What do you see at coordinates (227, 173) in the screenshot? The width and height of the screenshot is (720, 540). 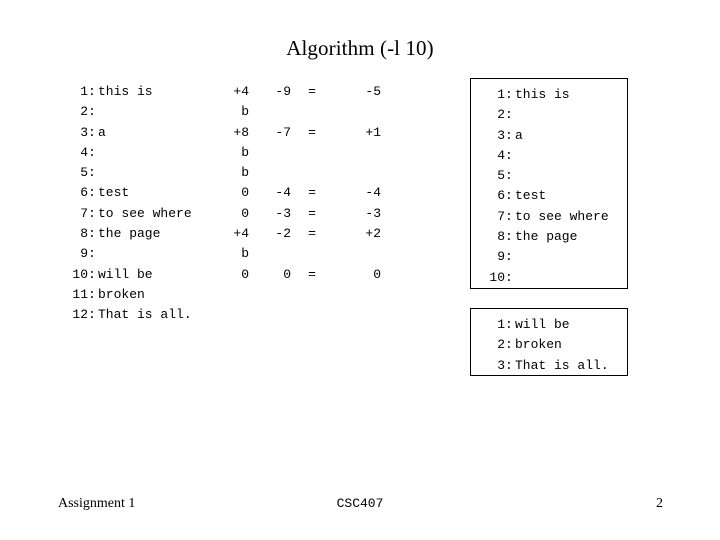 I see `listing-row: 5: b` at bounding box center [227, 173].